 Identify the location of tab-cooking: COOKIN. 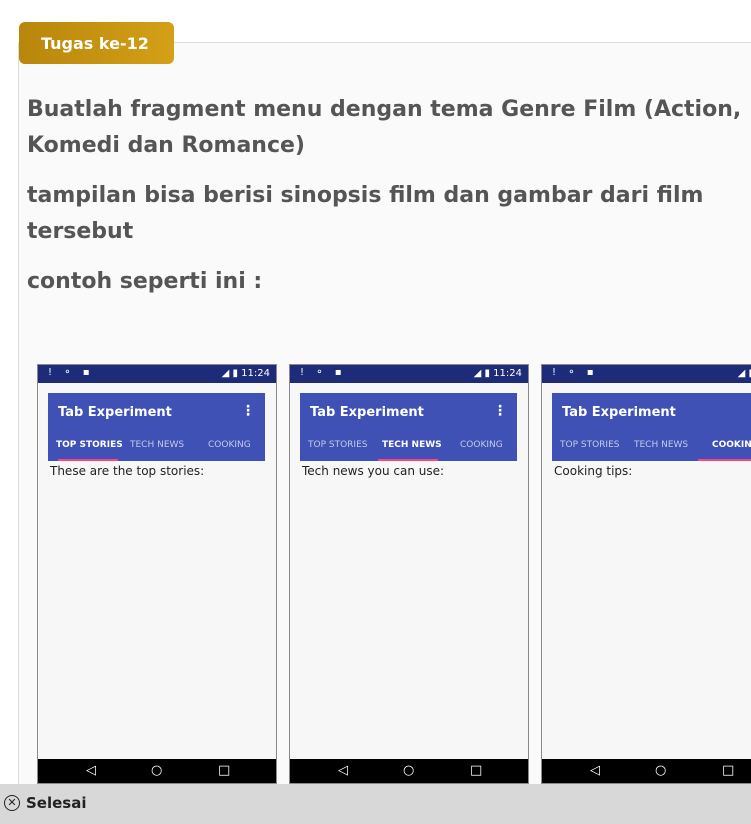
(731, 445).